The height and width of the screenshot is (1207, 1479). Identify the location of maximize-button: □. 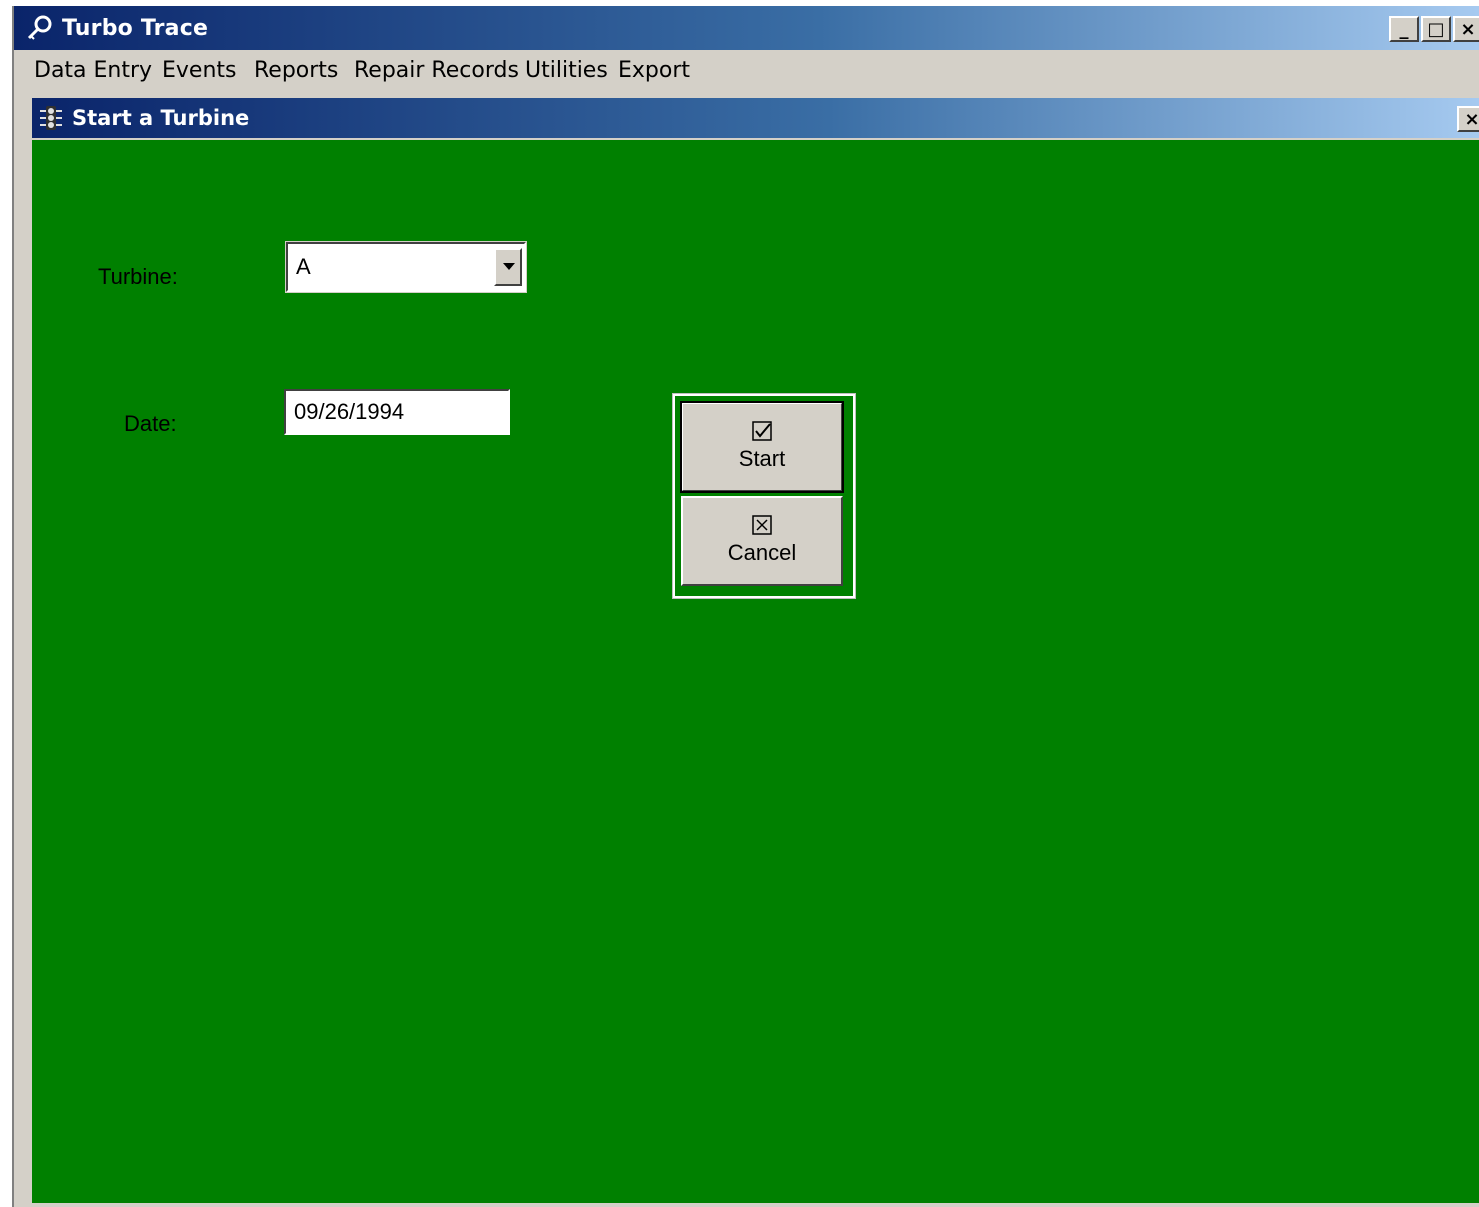
(1436, 29).